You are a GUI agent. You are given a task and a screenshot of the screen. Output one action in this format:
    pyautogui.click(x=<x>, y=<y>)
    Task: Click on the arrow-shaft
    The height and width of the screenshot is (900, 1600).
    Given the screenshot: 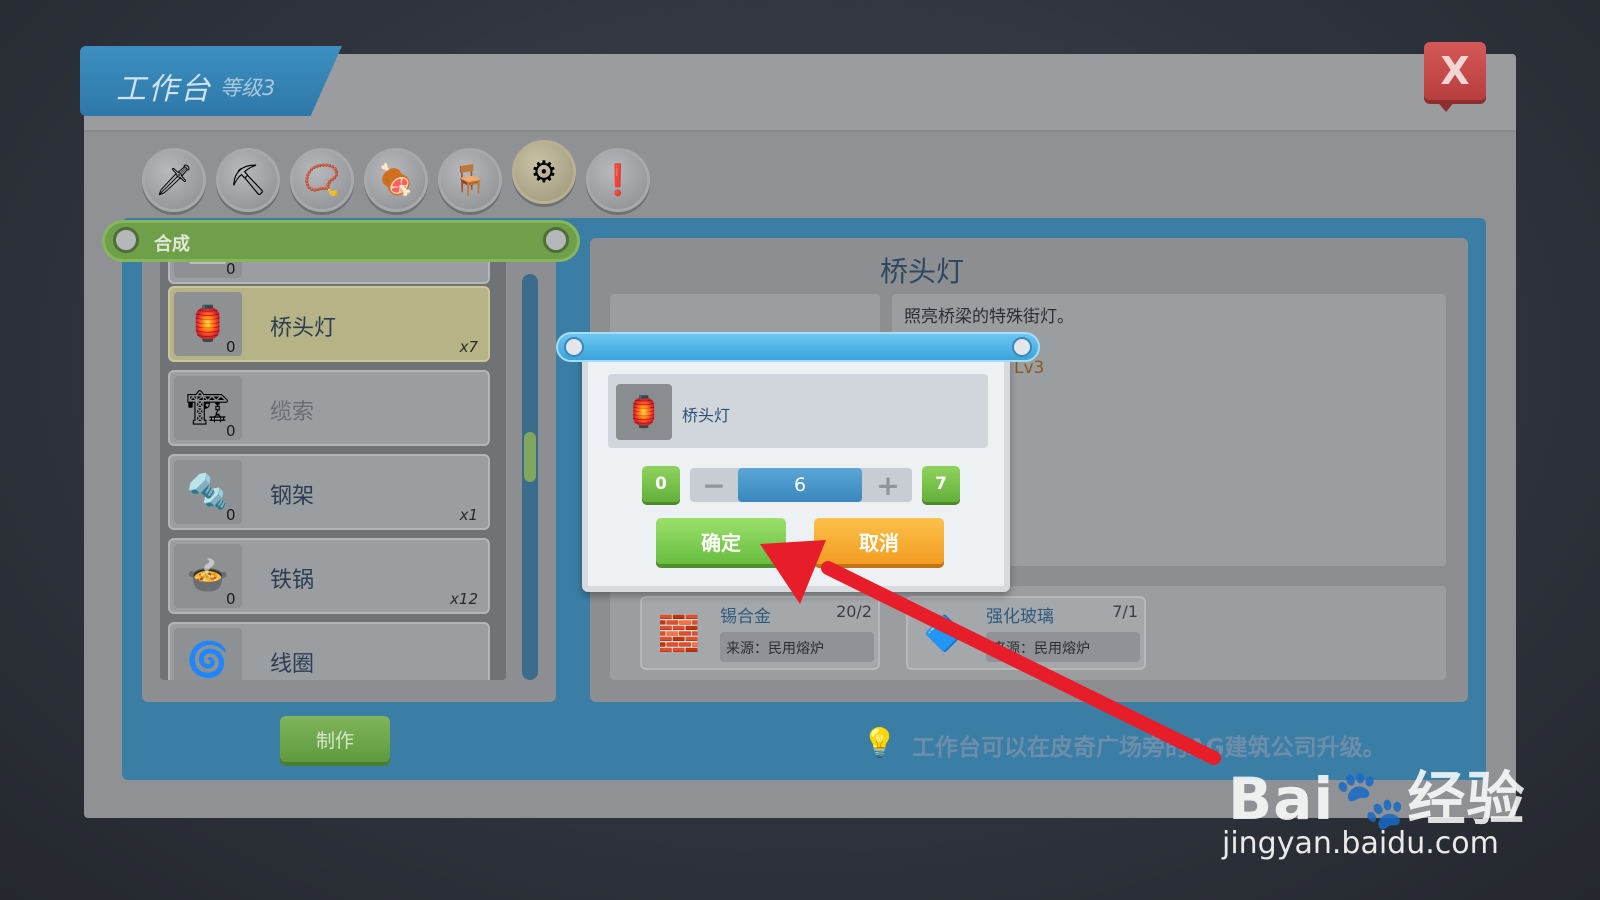 What is the action you would take?
    pyautogui.click(x=1021, y=663)
    